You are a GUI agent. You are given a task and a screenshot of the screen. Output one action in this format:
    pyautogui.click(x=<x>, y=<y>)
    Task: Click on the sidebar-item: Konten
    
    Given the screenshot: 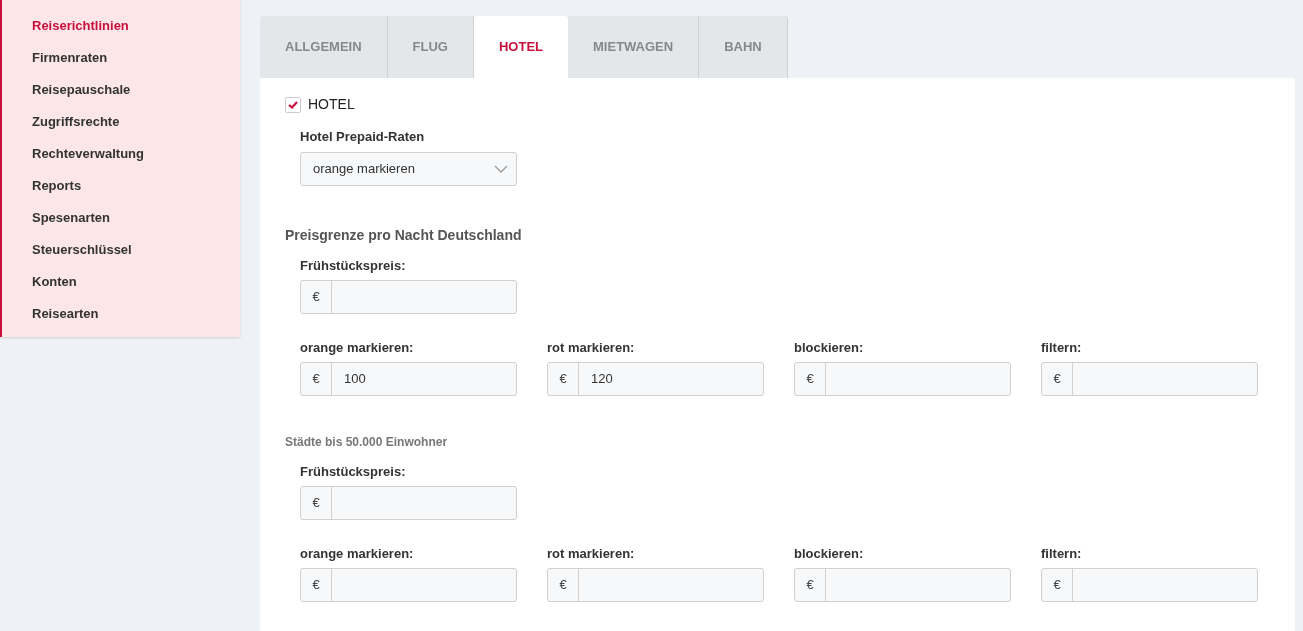 What is the action you would take?
    pyautogui.click(x=136, y=282)
    